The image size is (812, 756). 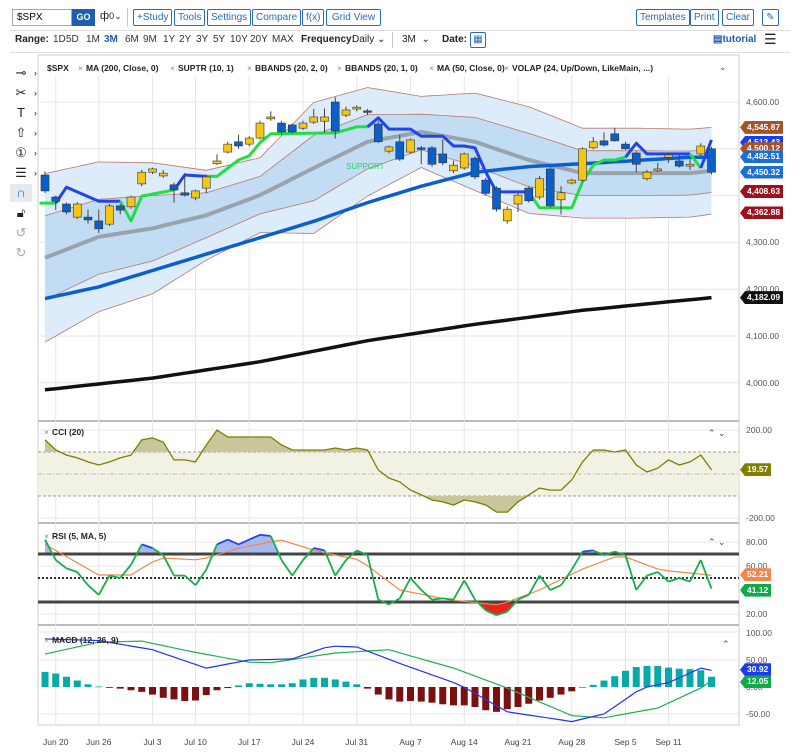 I want to click on legend-study-ma200: × MA (200, Close, 0), so click(x=118, y=68).